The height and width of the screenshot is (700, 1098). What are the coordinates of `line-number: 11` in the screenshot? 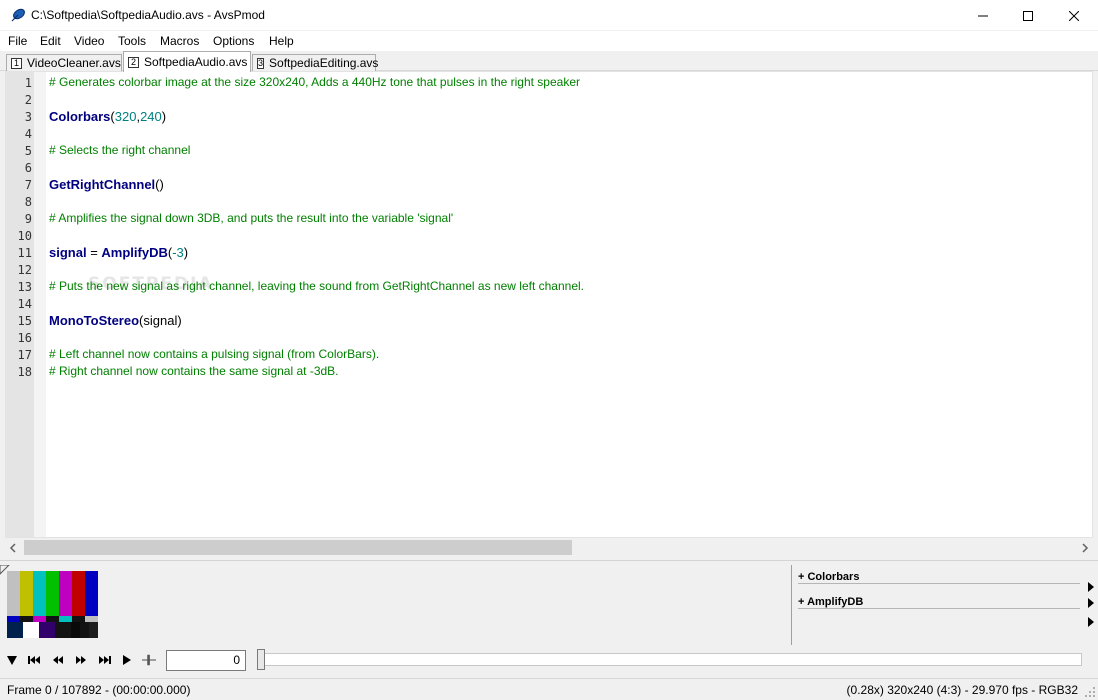 It's located at (24, 253).